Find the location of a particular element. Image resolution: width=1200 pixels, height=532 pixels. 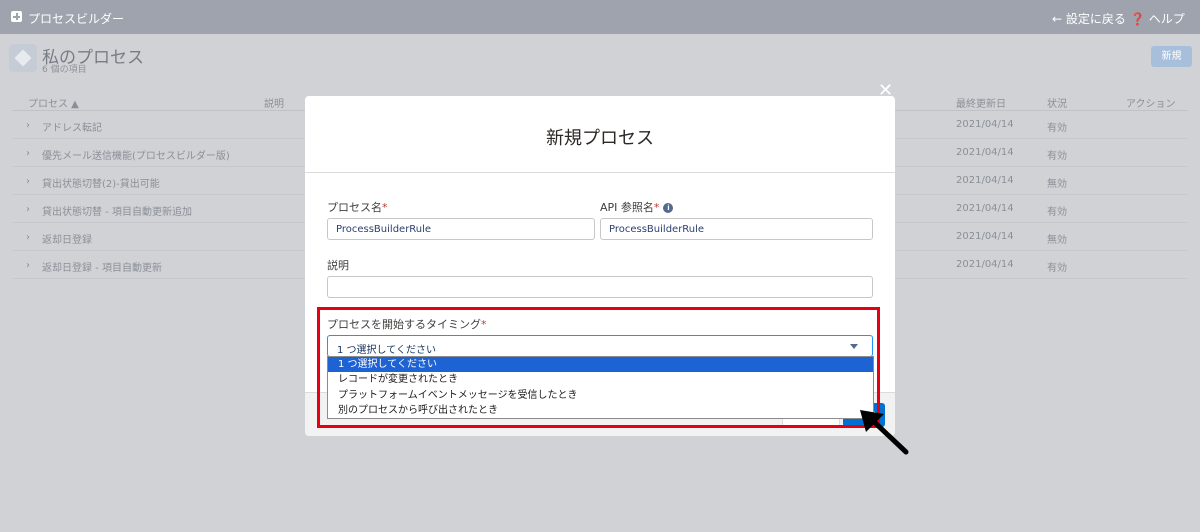

process-name-label-text: プロセス名 is located at coordinates (354, 207).